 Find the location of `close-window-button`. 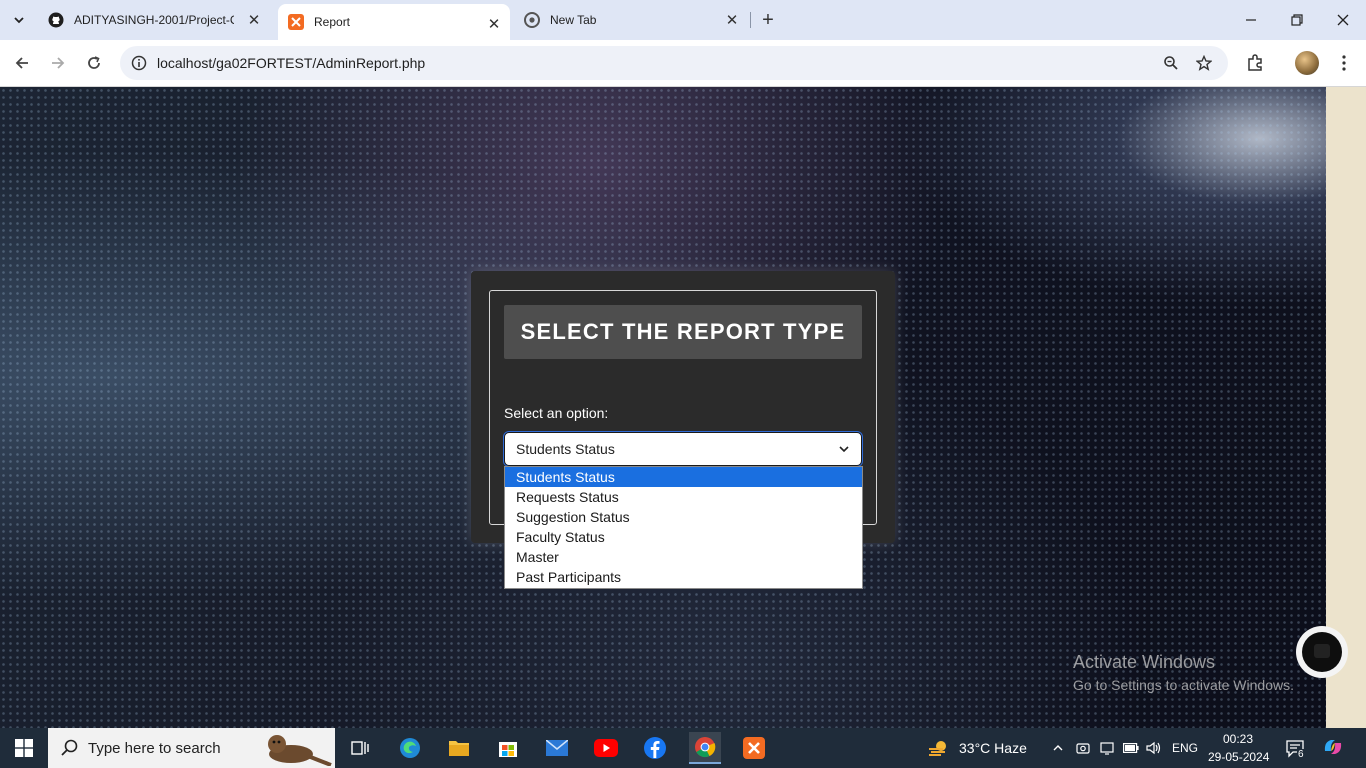

close-window-button is located at coordinates (1343, 20).